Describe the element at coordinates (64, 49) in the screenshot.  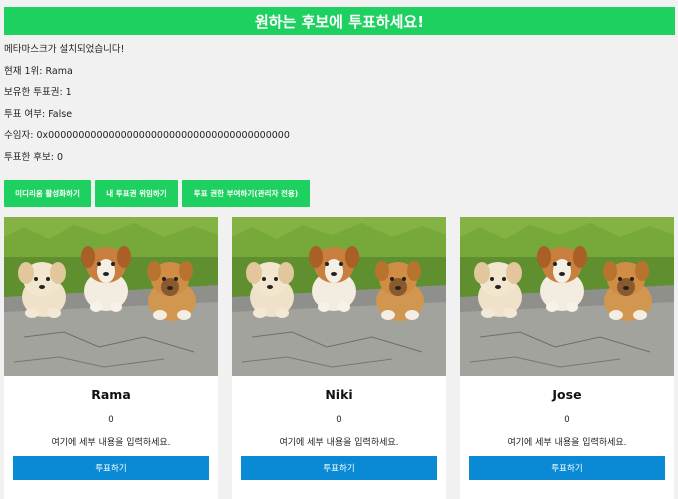
I see `metamask-status: 메타마스크가 설치되었습니다!` at that location.